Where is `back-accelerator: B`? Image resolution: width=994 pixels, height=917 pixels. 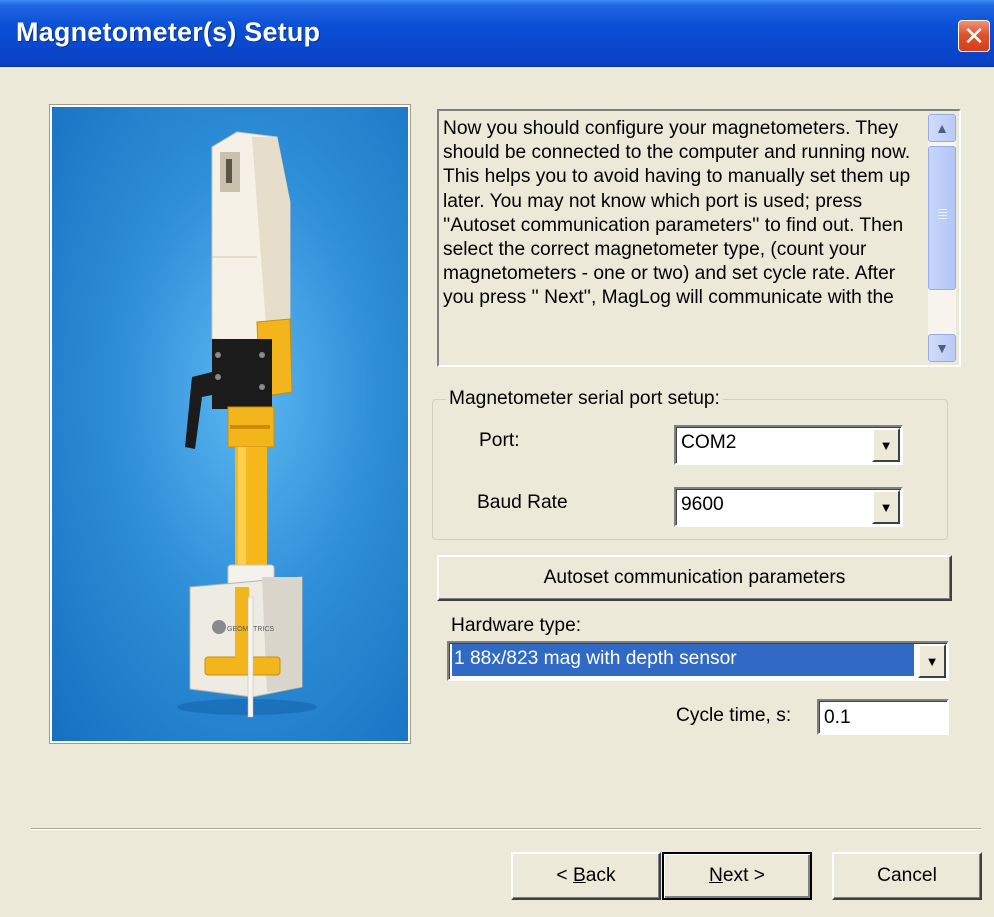
back-accelerator: B is located at coordinates (579, 875).